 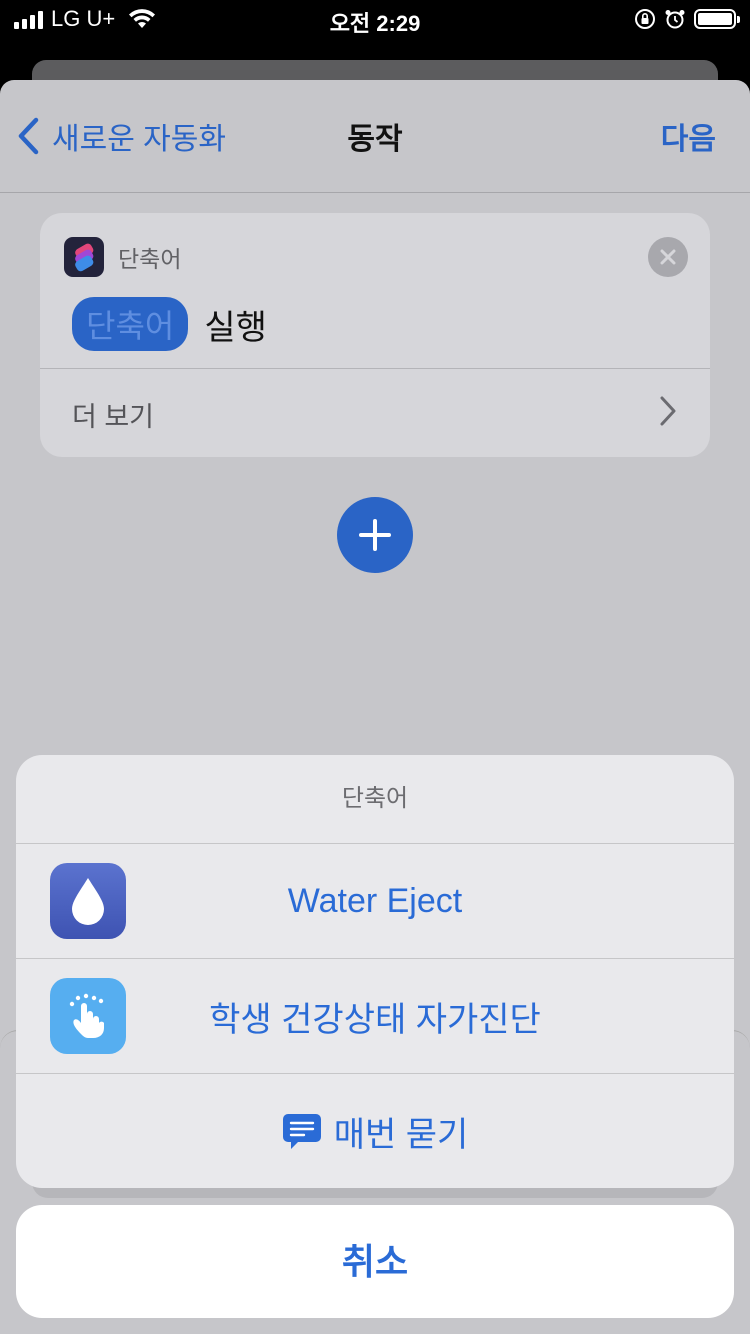 I want to click on option-label: 학생 건강상태 자가진단, so click(x=375, y=1019).